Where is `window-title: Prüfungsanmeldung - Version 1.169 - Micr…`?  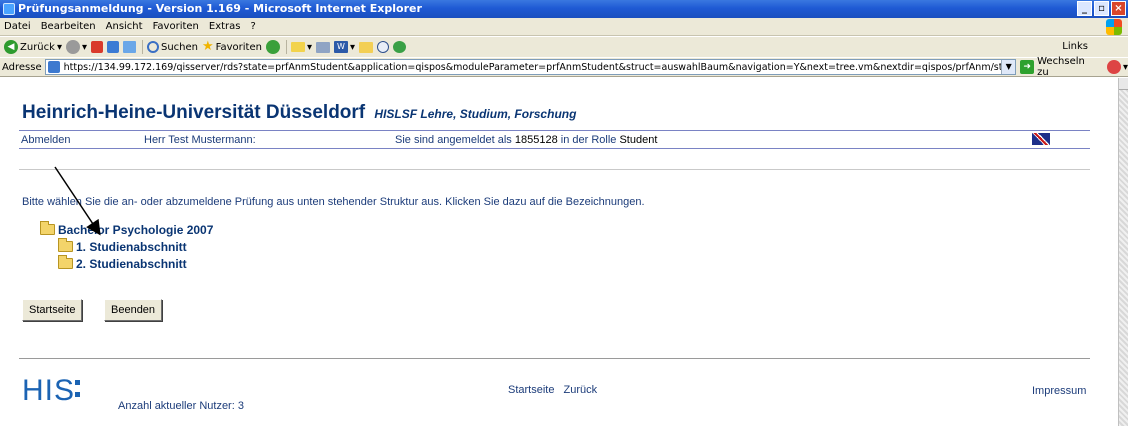 window-title: Prüfungsanmeldung - Version 1.169 - Micr… is located at coordinates (220, 8).